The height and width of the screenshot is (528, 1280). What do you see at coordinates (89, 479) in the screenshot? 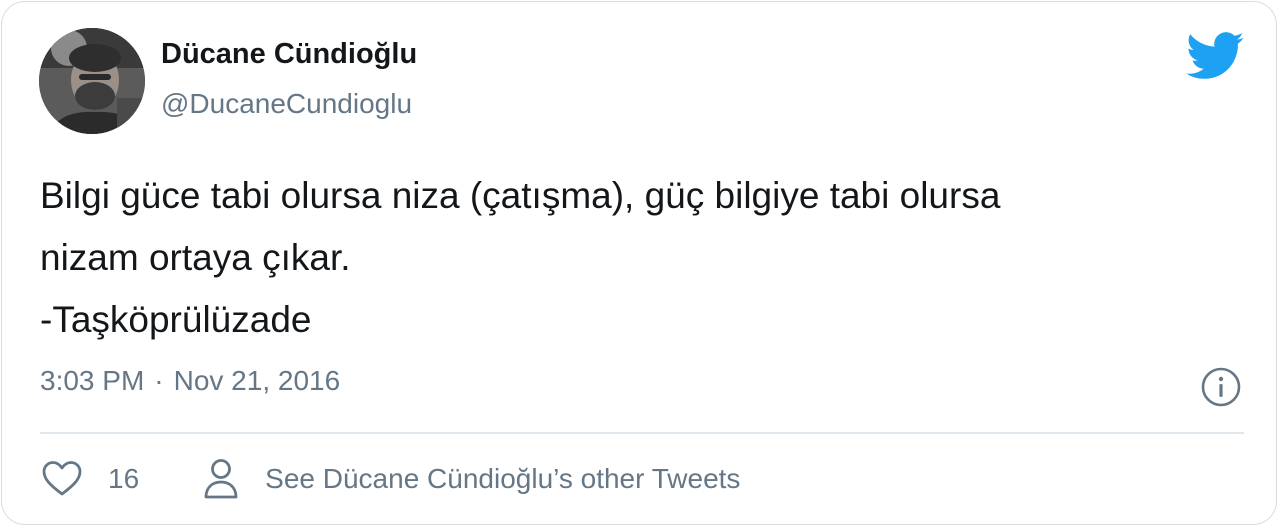
I see `like-button: 16` at bounding box center [89, 479].